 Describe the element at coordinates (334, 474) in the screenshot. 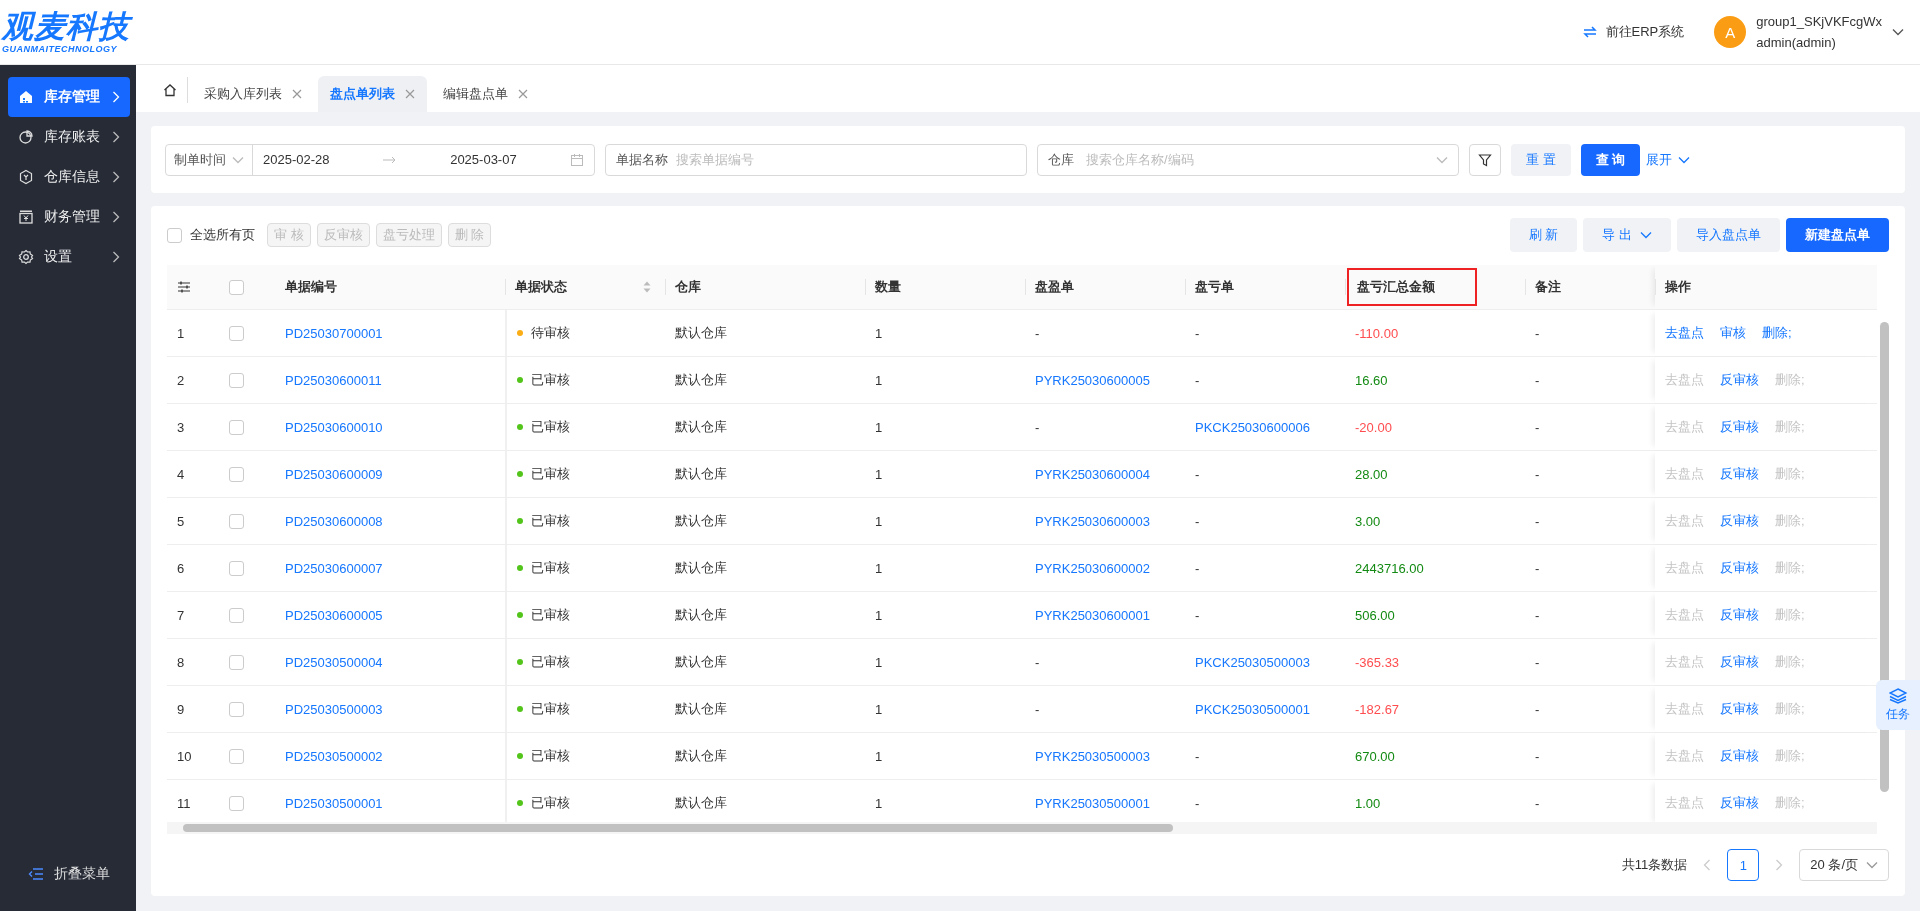

I see `document-link: PD25030600009` at that location.